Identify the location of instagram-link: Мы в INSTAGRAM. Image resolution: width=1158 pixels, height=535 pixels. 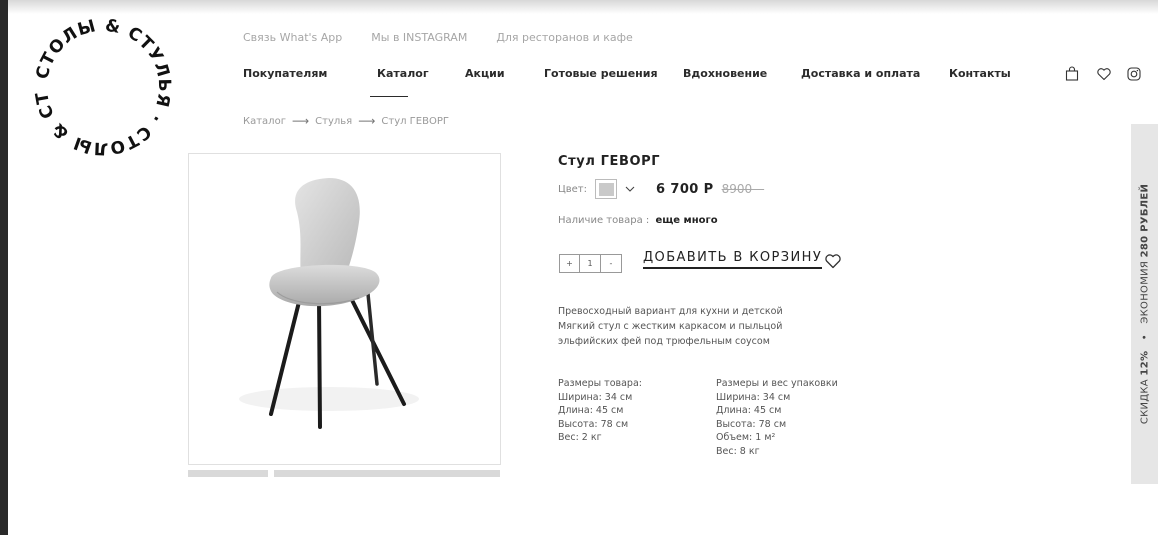
(419, 37).